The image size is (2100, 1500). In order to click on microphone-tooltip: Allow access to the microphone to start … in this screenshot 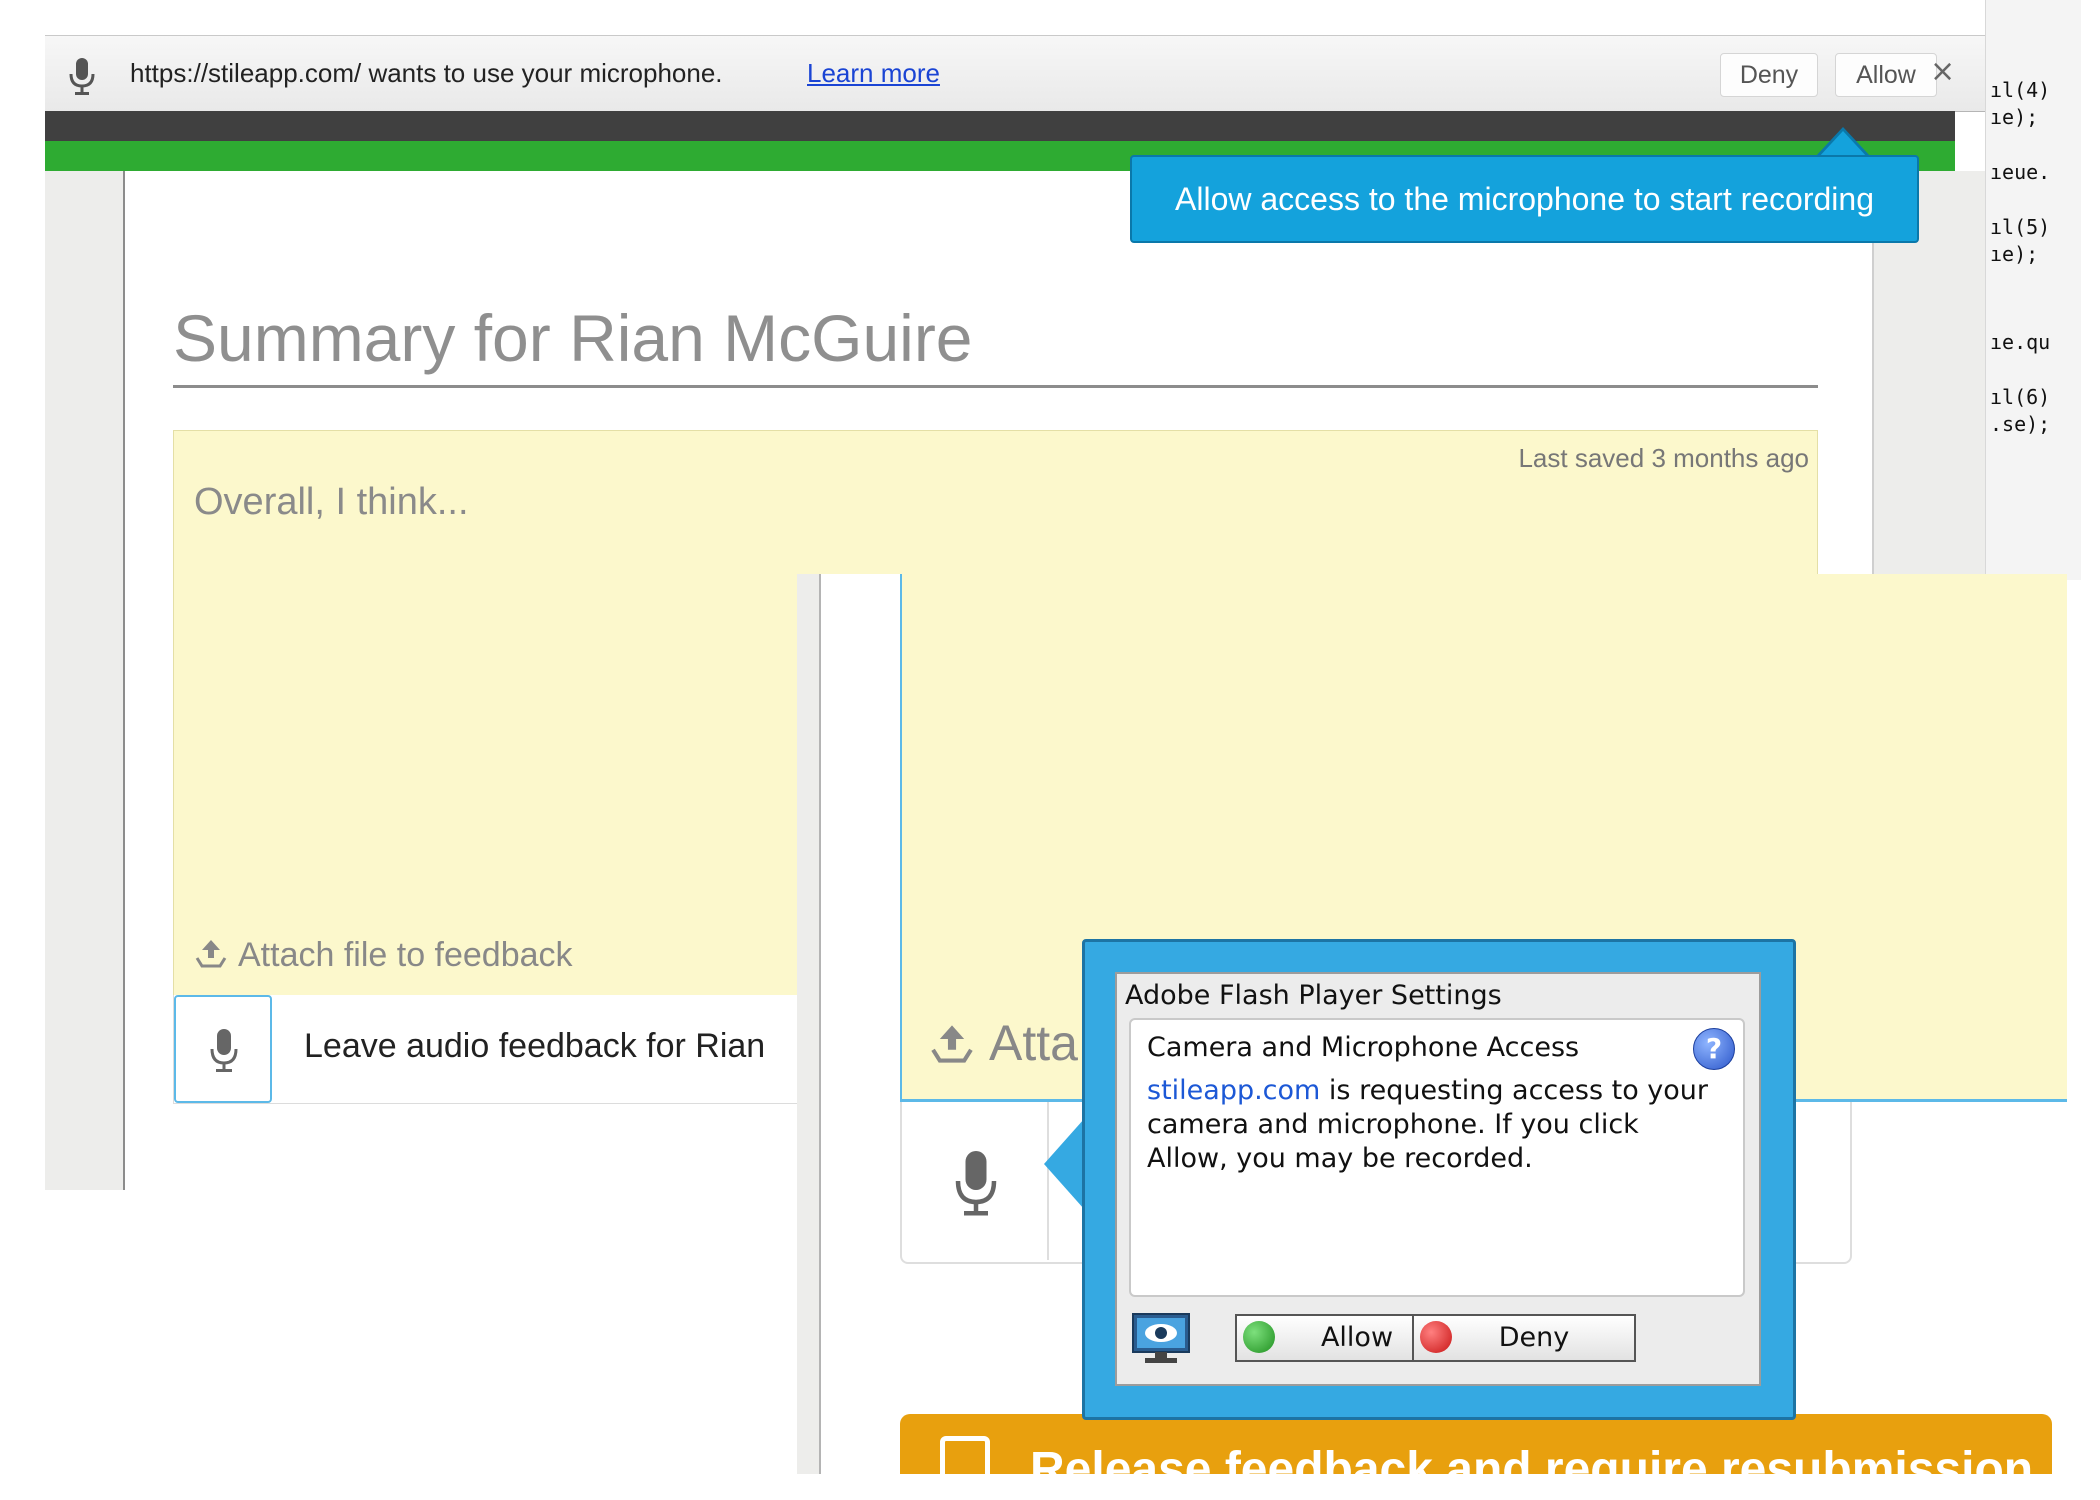, I will do `click(1524, 199)`.